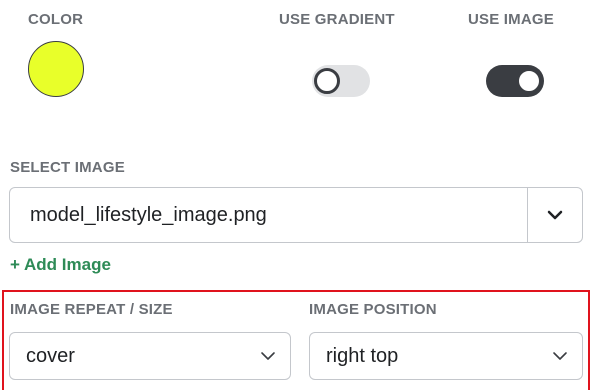  What do you see at coordinates (373, 309) in the screenshot?
I see `image-position-label: IMAGE POSITION` at bounding box center [373, 309].